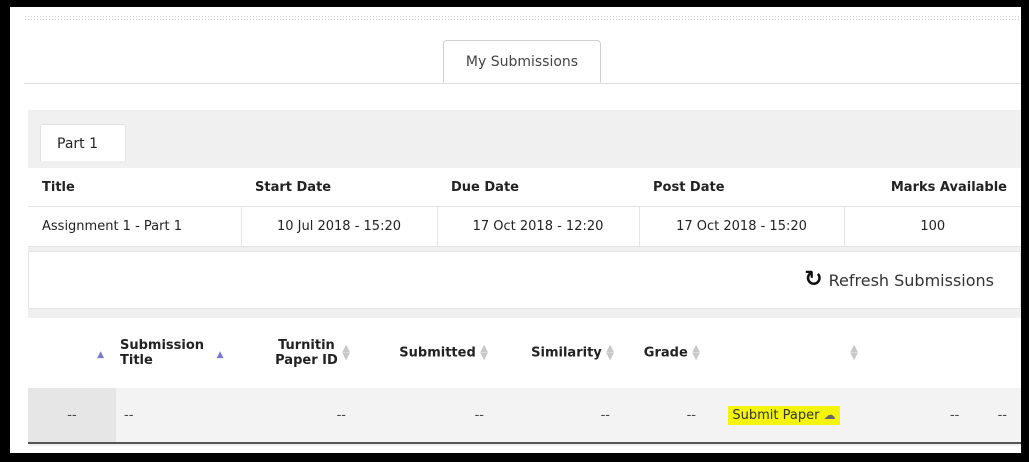 The height and width of the screenshot is (462, 1029). Describe the element at coordinates (784, 353) in the screenshot. I see `header-blank-sortable: ▲ ▼` at that location.